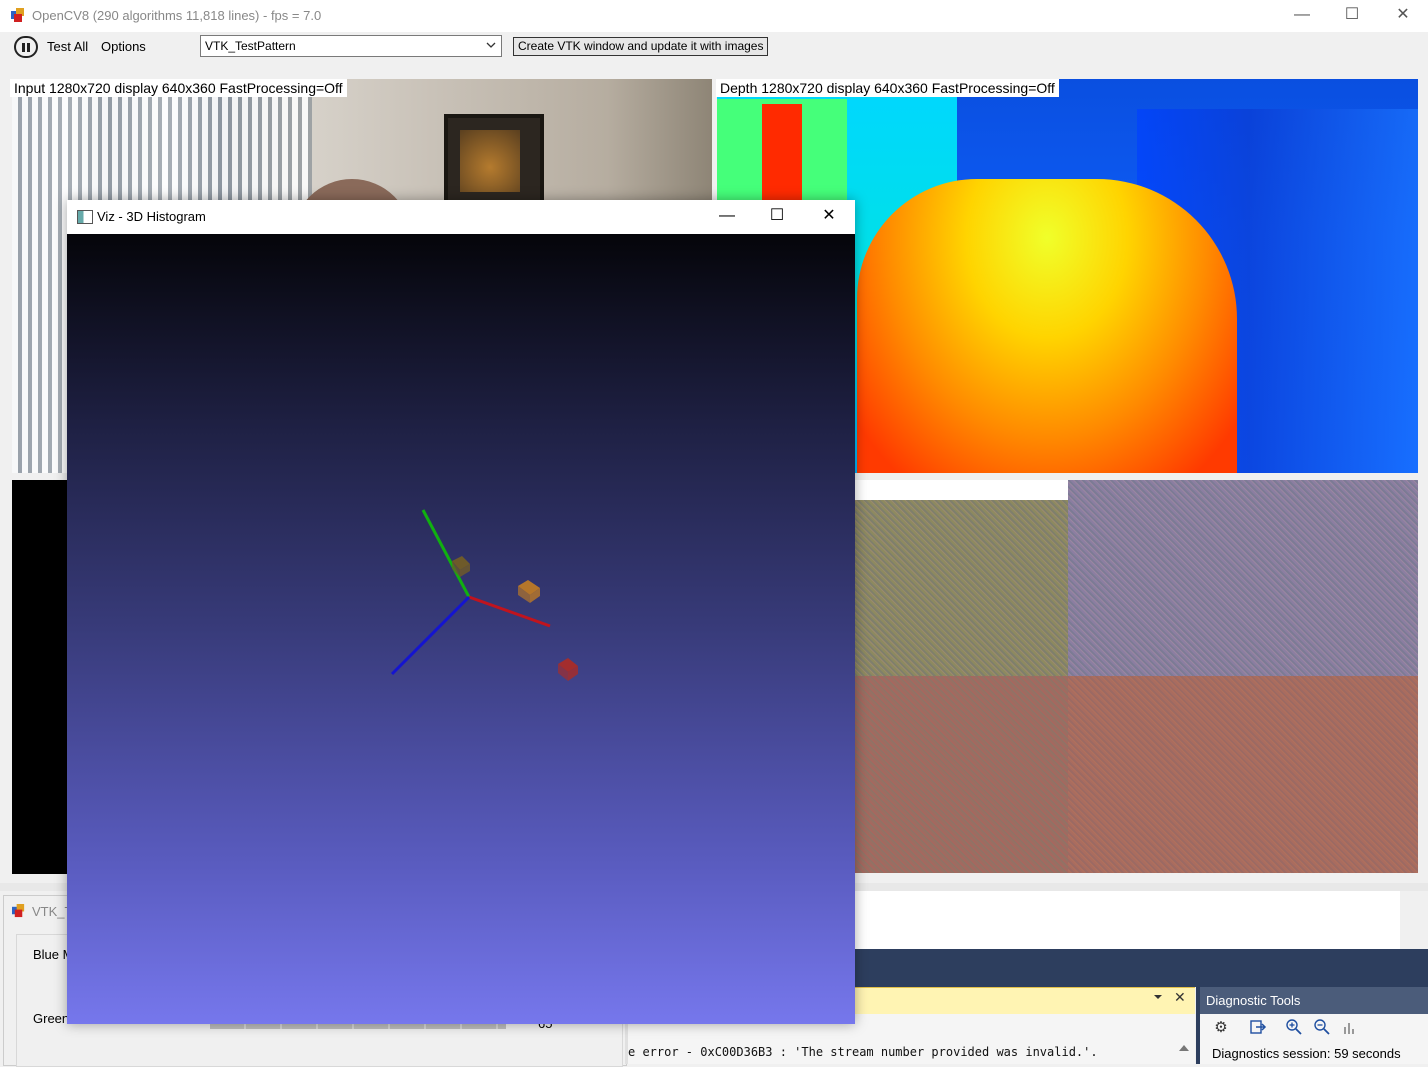 This screenshot has height=1067, width=1428. I want to click on 3d-histogram-scene, so click(484, 595).